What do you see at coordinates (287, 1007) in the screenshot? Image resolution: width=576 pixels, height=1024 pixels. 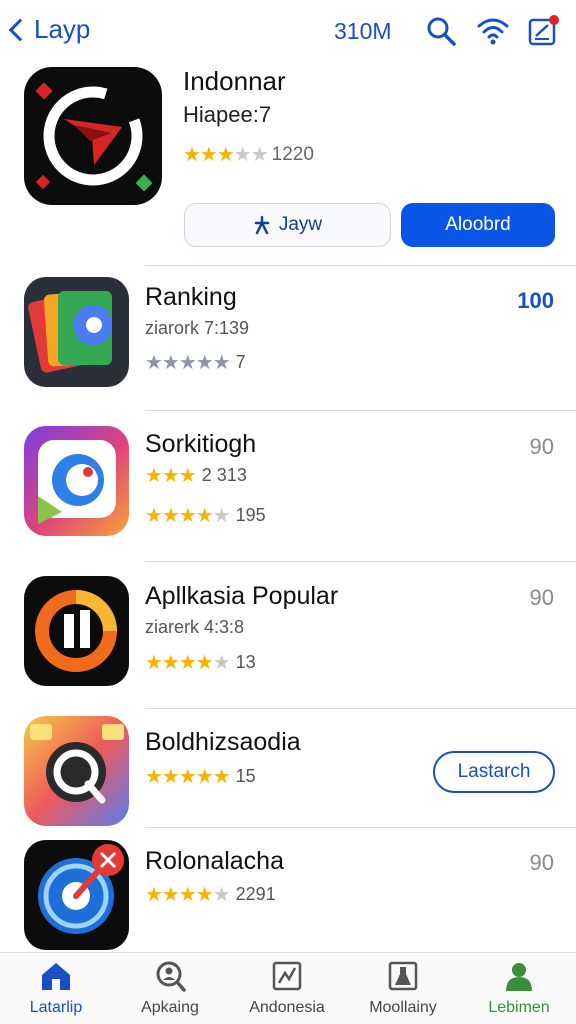 I see `tab-label: Andonesia` at bounding box center [287, 1007].